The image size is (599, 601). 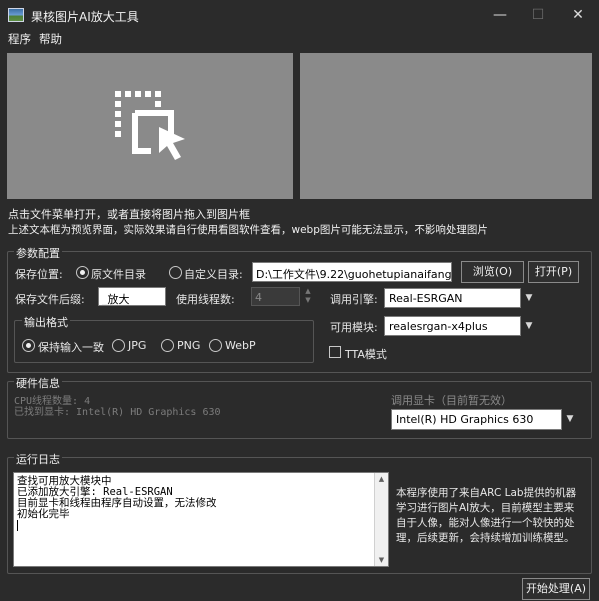 What do you see at coordinates (85, 17) in the screenshot?
I see `window-title: 果核图片AI放大工具` at bounding box center [85, 17].